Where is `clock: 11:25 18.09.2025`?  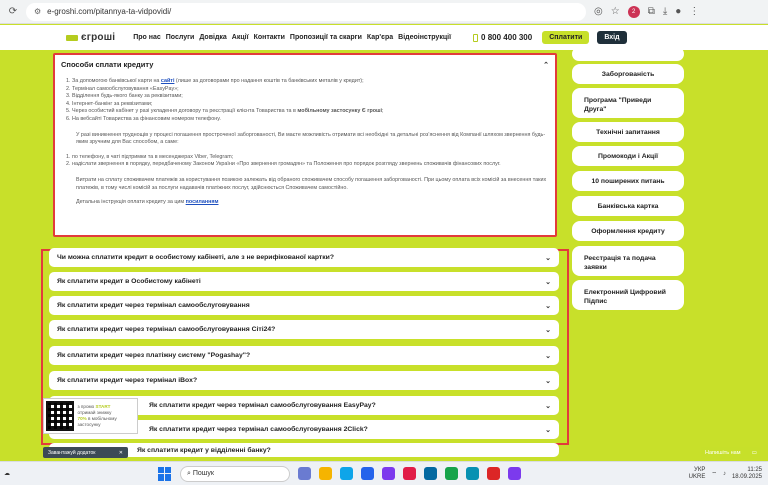 clock: 11:25 18.09.2025 is located at coordinates (747, 474).